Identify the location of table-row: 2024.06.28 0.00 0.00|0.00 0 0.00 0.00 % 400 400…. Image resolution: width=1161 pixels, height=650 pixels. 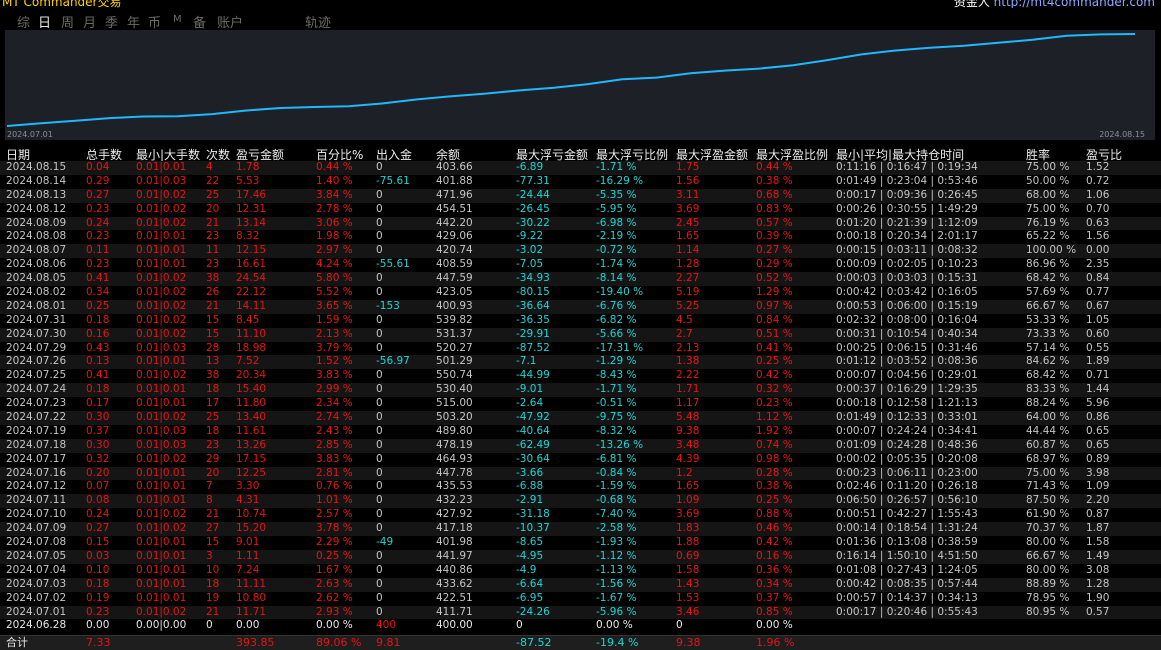
(580, 626).